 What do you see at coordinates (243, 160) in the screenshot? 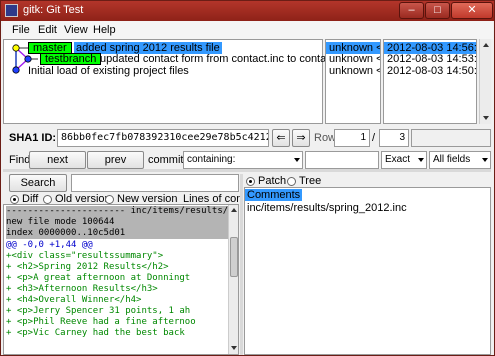
I see `find-mode-select: containing:` at bounding box center [243, 160].